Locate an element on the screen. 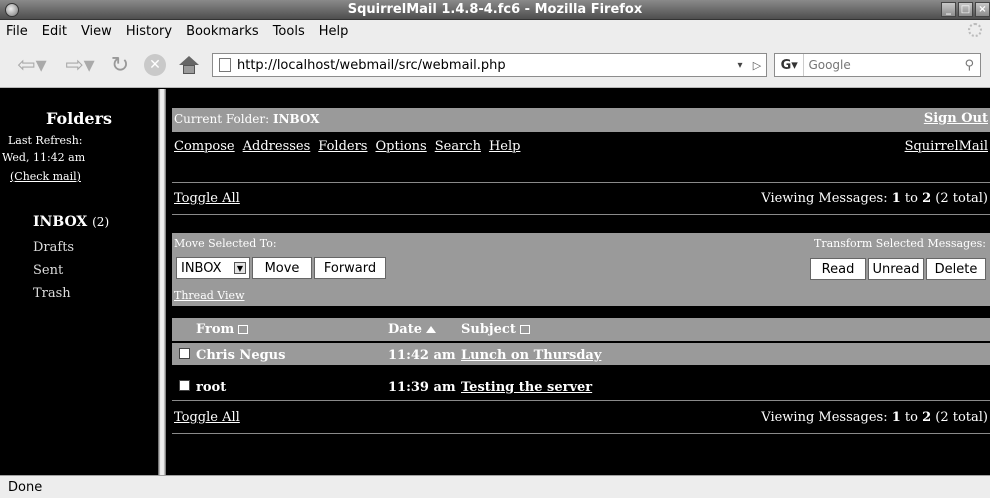 This screenshot has height=498, width=990. mark-unread-button: Unread is located at coordinates (896, 269).